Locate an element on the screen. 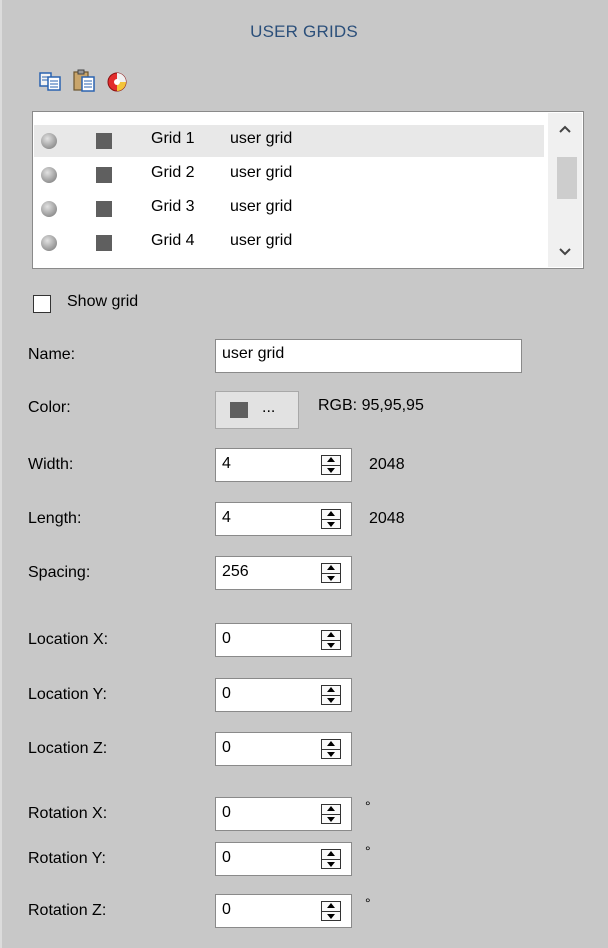  rotation-z-label: Rotation Z: is located at coordinates (67, 910).